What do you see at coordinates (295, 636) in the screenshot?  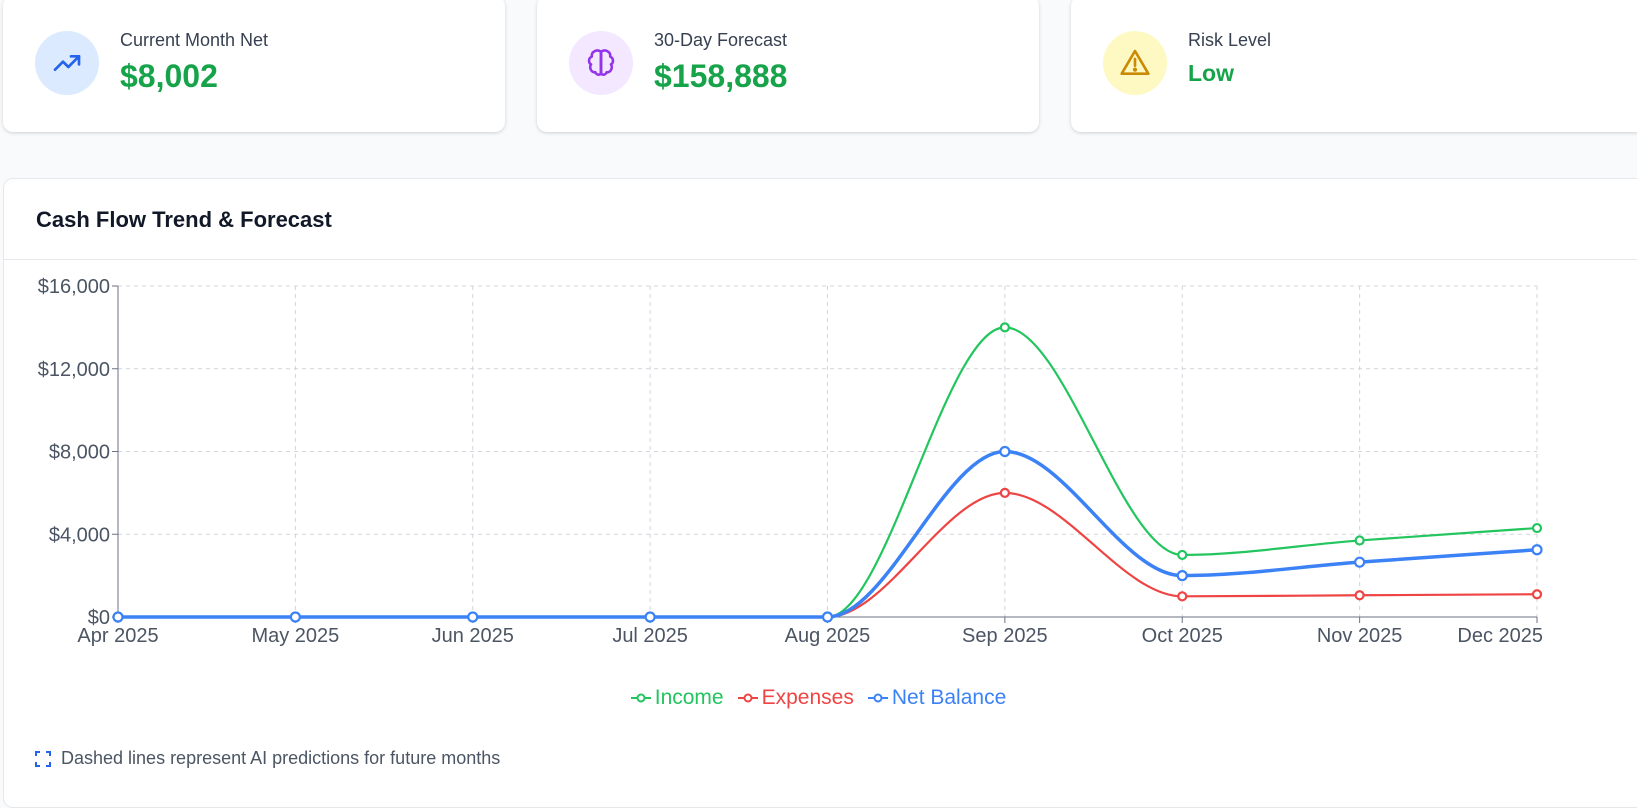 I see `x-tick-label: May 2025` at bounding box center [295, 636].